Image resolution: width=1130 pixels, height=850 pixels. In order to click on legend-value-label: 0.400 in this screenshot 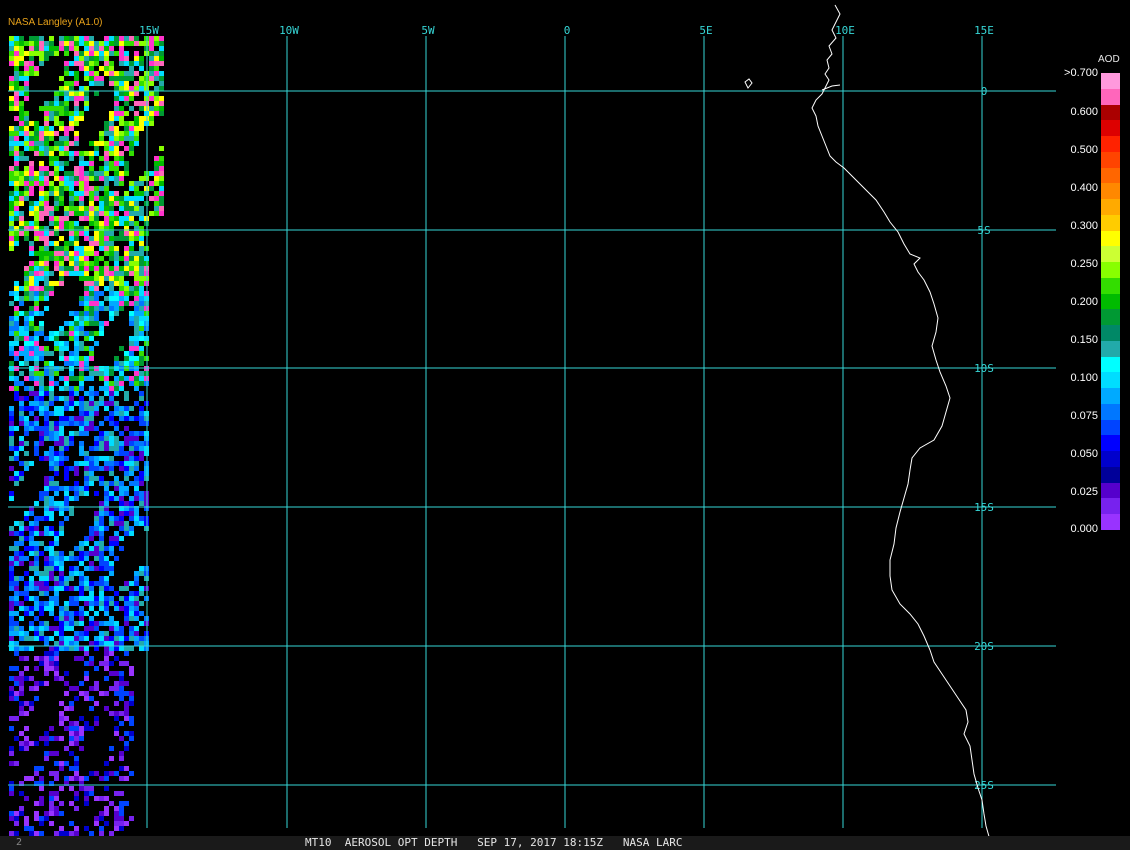, I will do `click(1084, 188)`.